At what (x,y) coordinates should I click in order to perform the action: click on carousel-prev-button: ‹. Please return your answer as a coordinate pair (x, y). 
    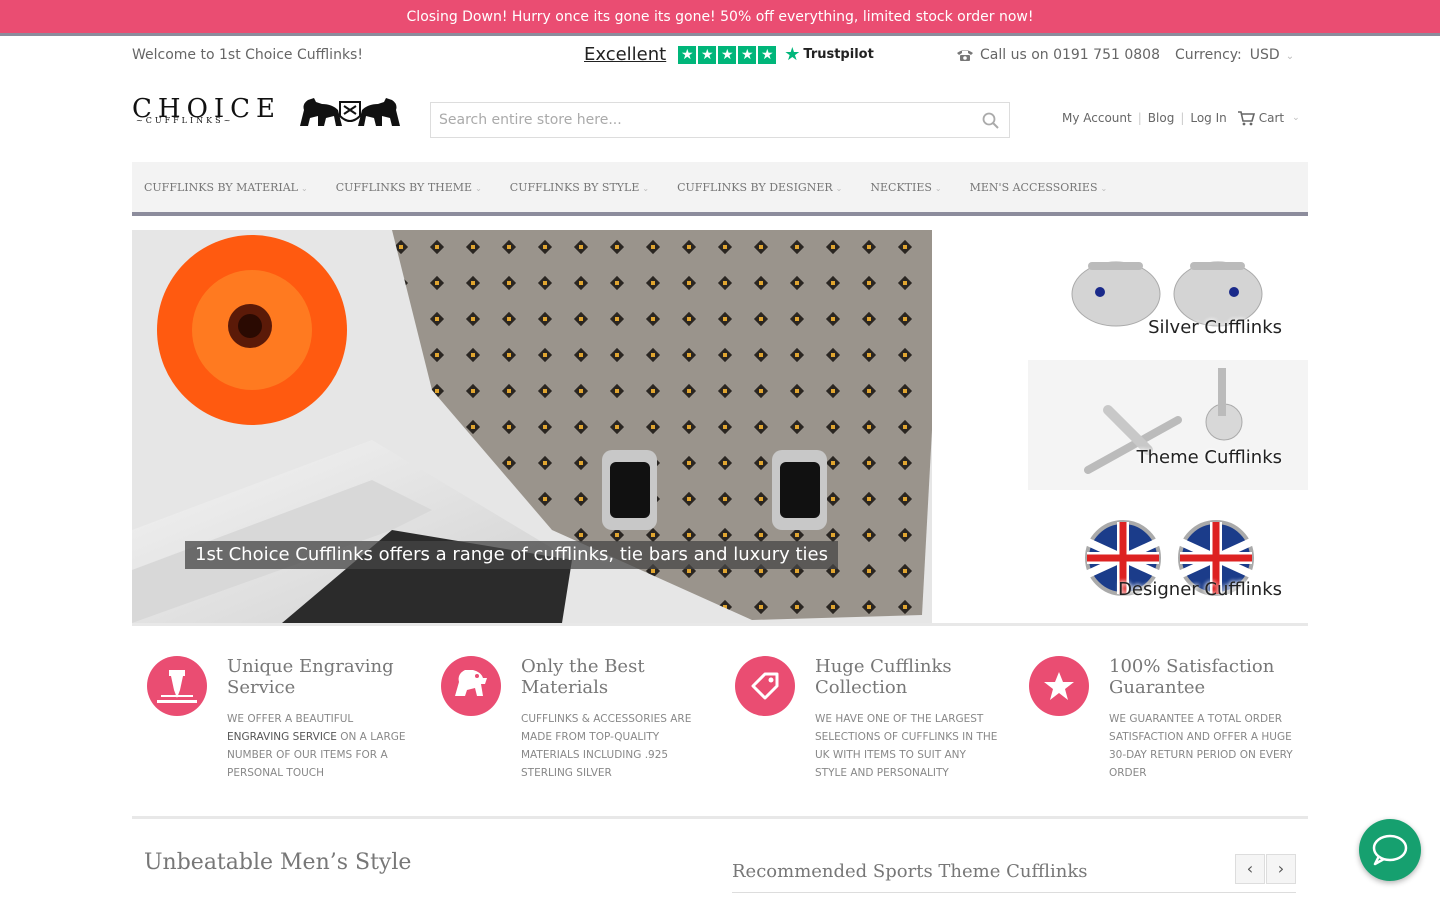
    Looking at the image, I should click on (1250, 869).